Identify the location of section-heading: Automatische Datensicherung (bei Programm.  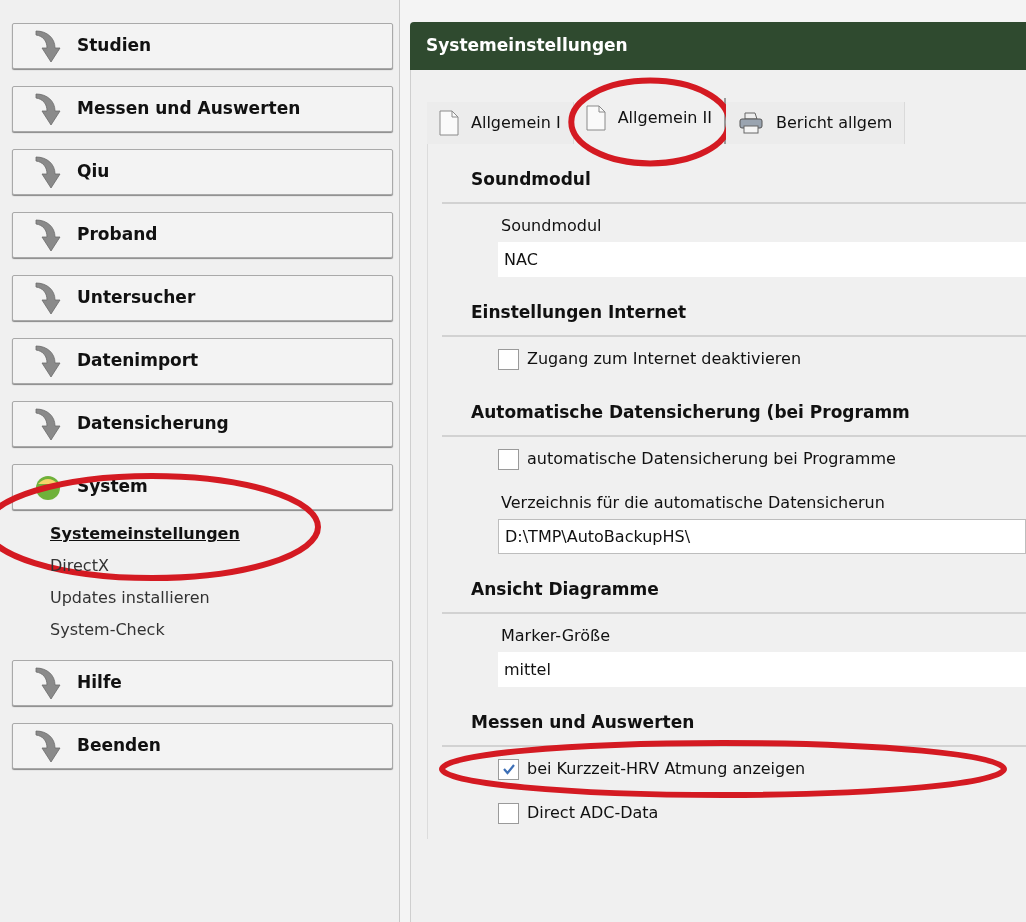
(734, 411).